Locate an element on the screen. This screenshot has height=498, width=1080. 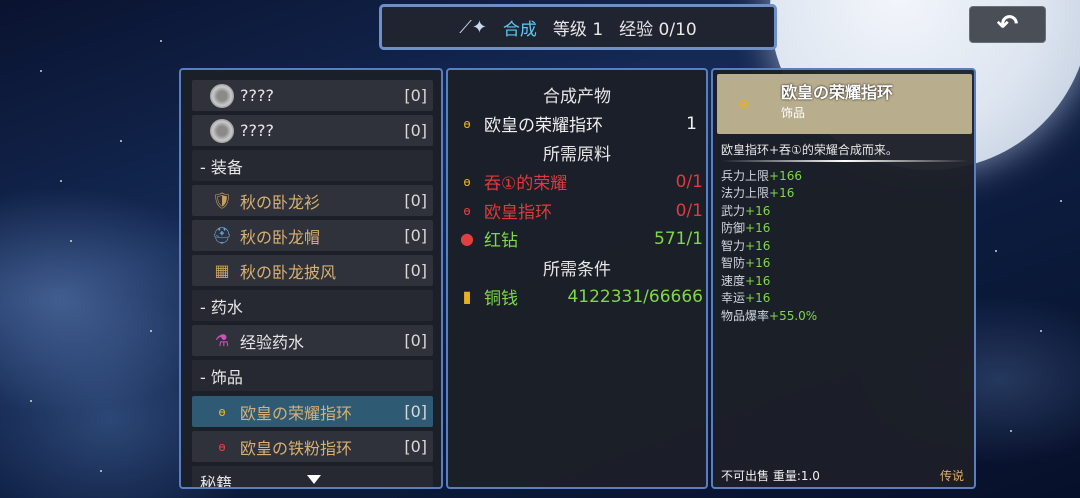
category-label: - 装备 is located at coordinates (221, 167).